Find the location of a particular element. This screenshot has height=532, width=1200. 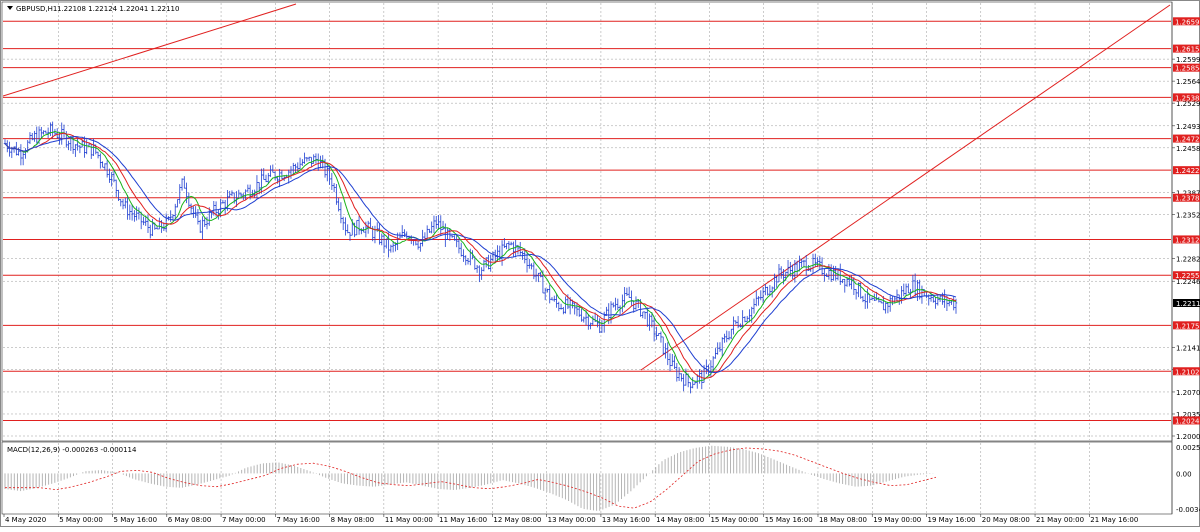

level-tag: 1.22555 is located at coordinates (1186, 275).